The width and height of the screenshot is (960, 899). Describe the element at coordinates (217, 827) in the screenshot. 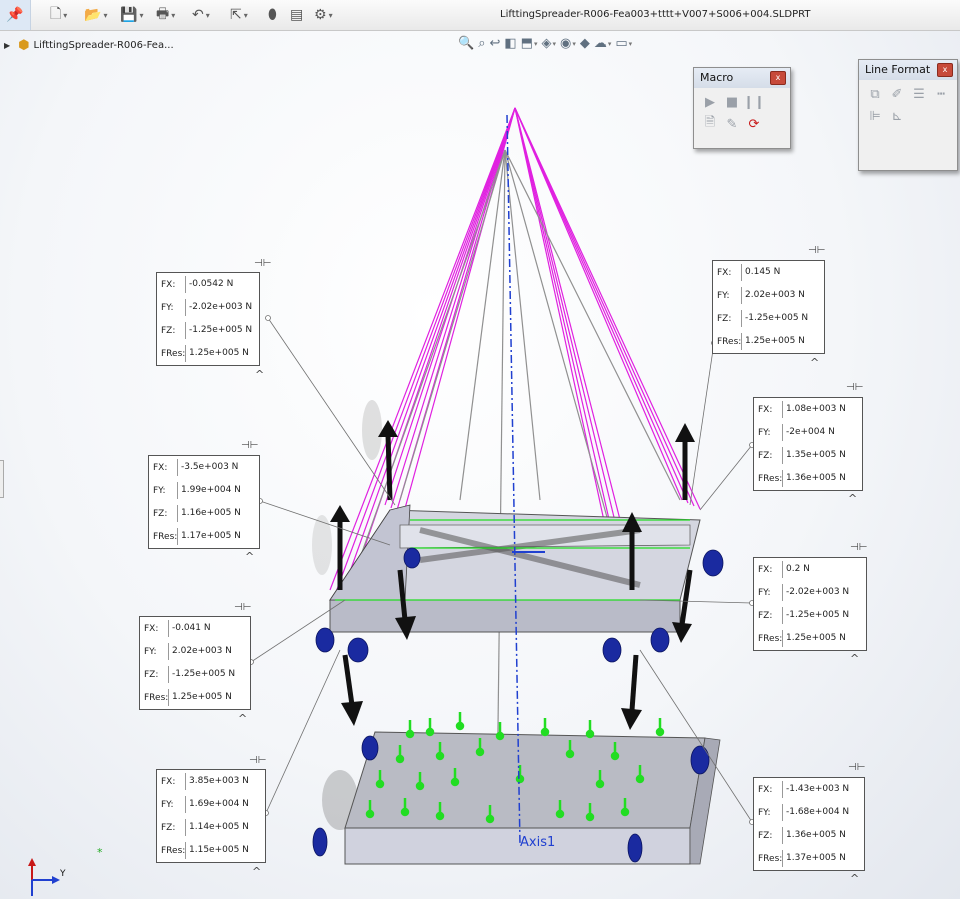

I see `fz-value: 1.14e+005 N` at that location.